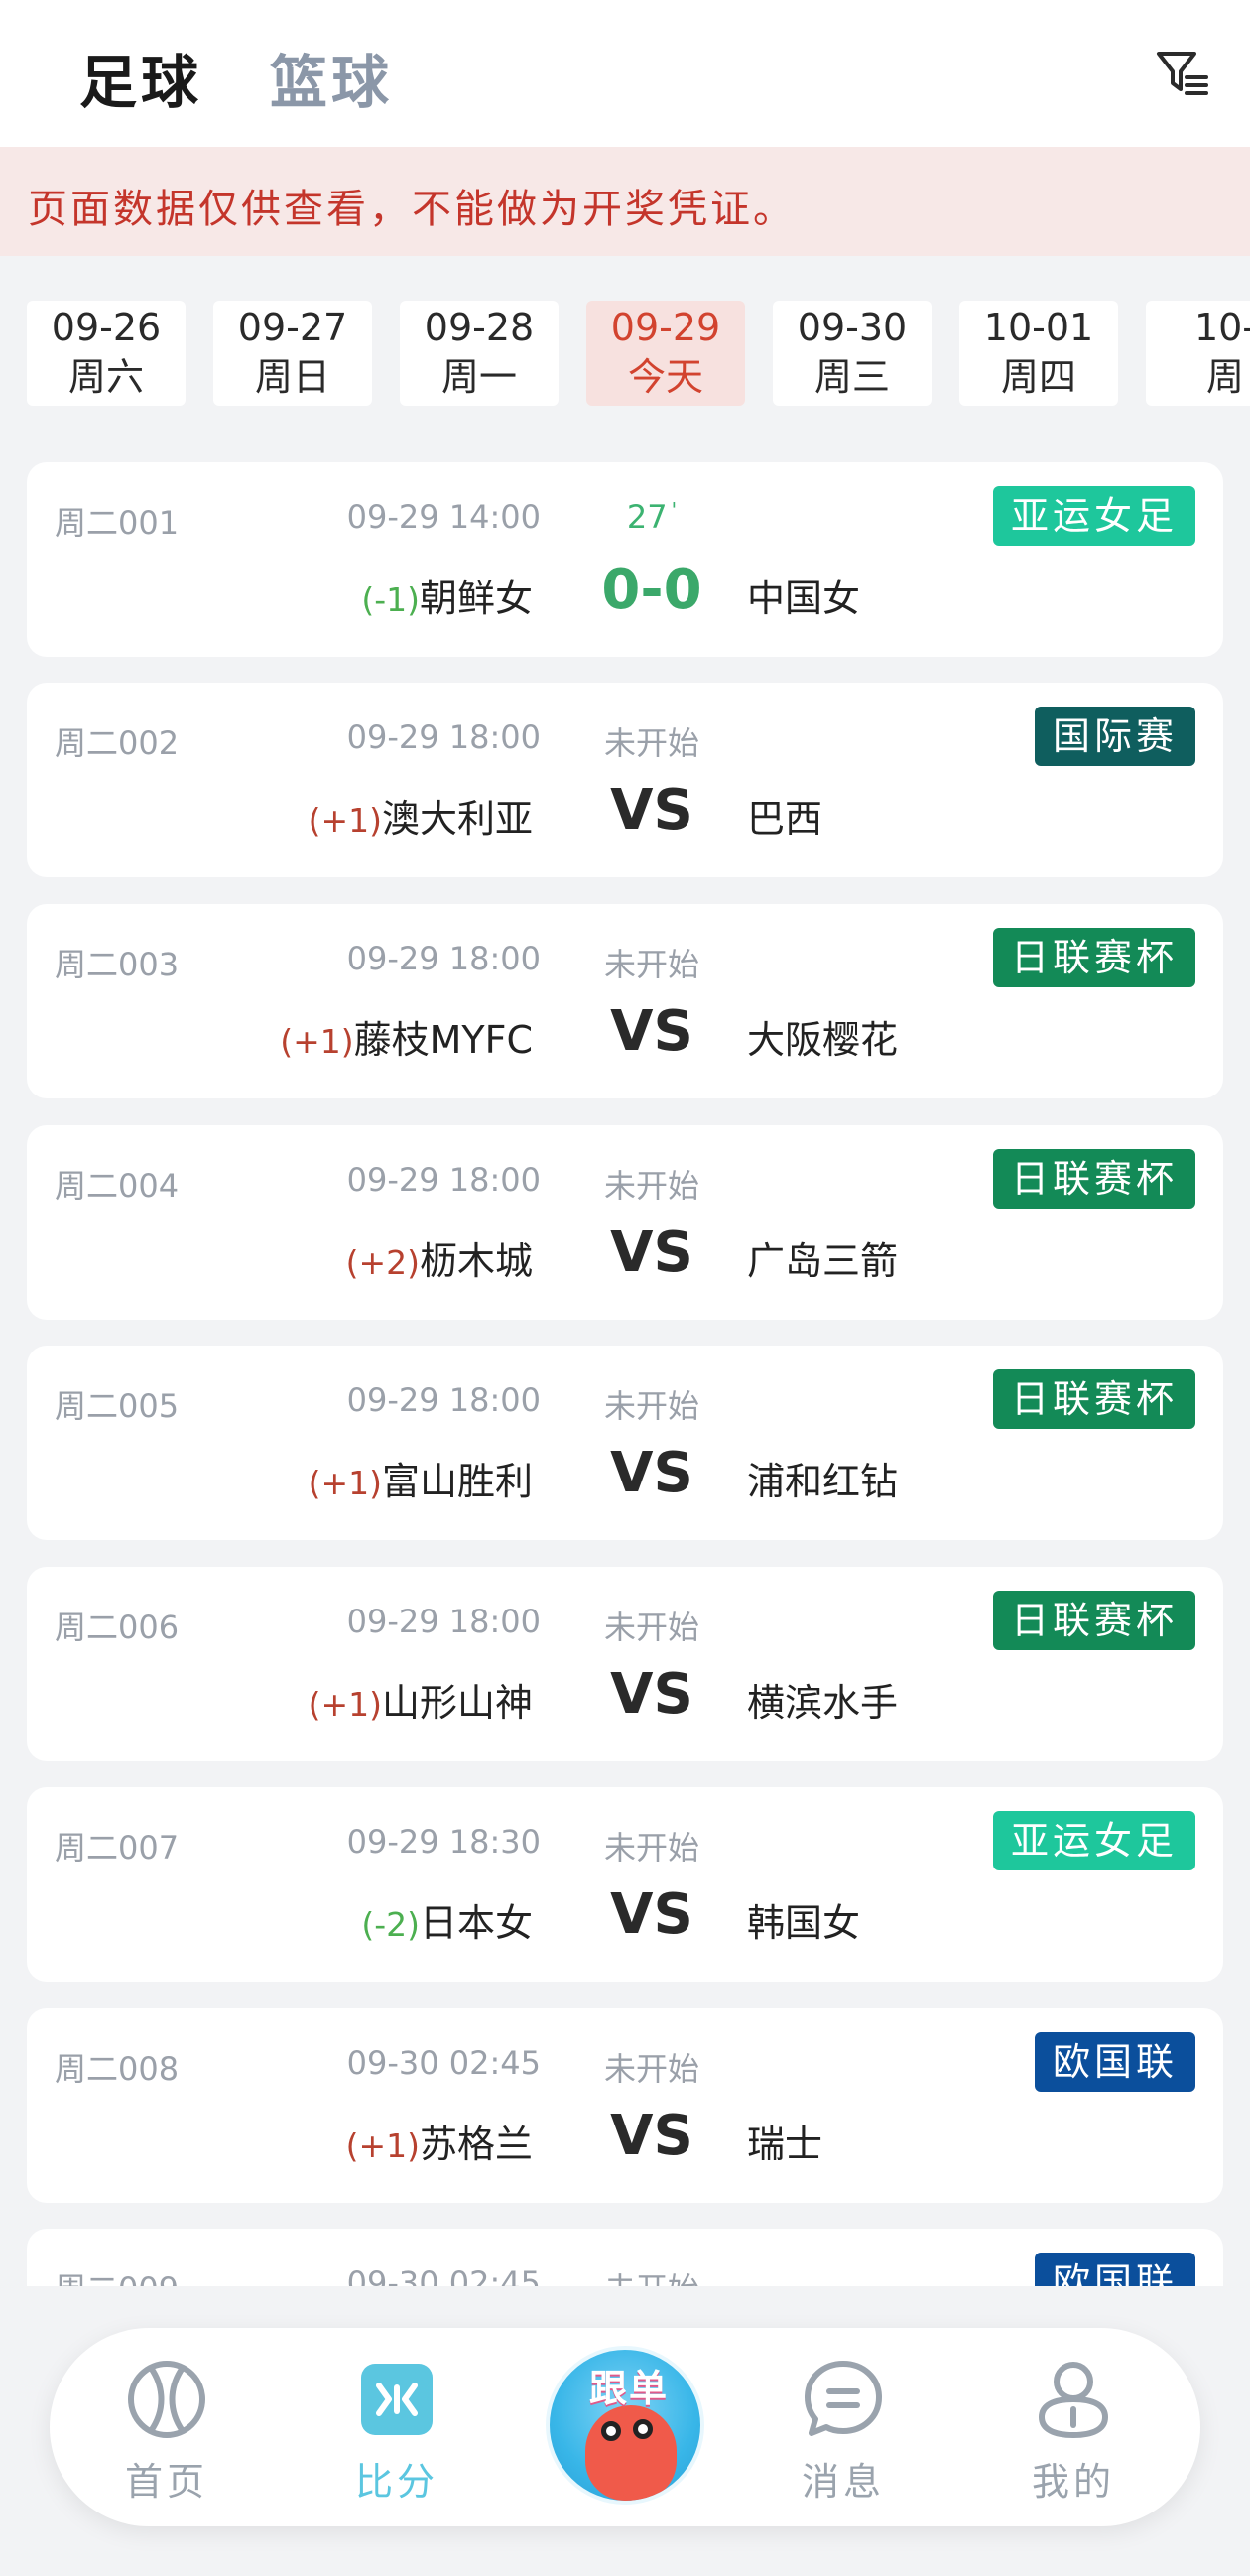  What do you see at coordinates (331, 78) in the screenshot?
I see `tab-basketball: 篮球` at bounding box center [331, 78].